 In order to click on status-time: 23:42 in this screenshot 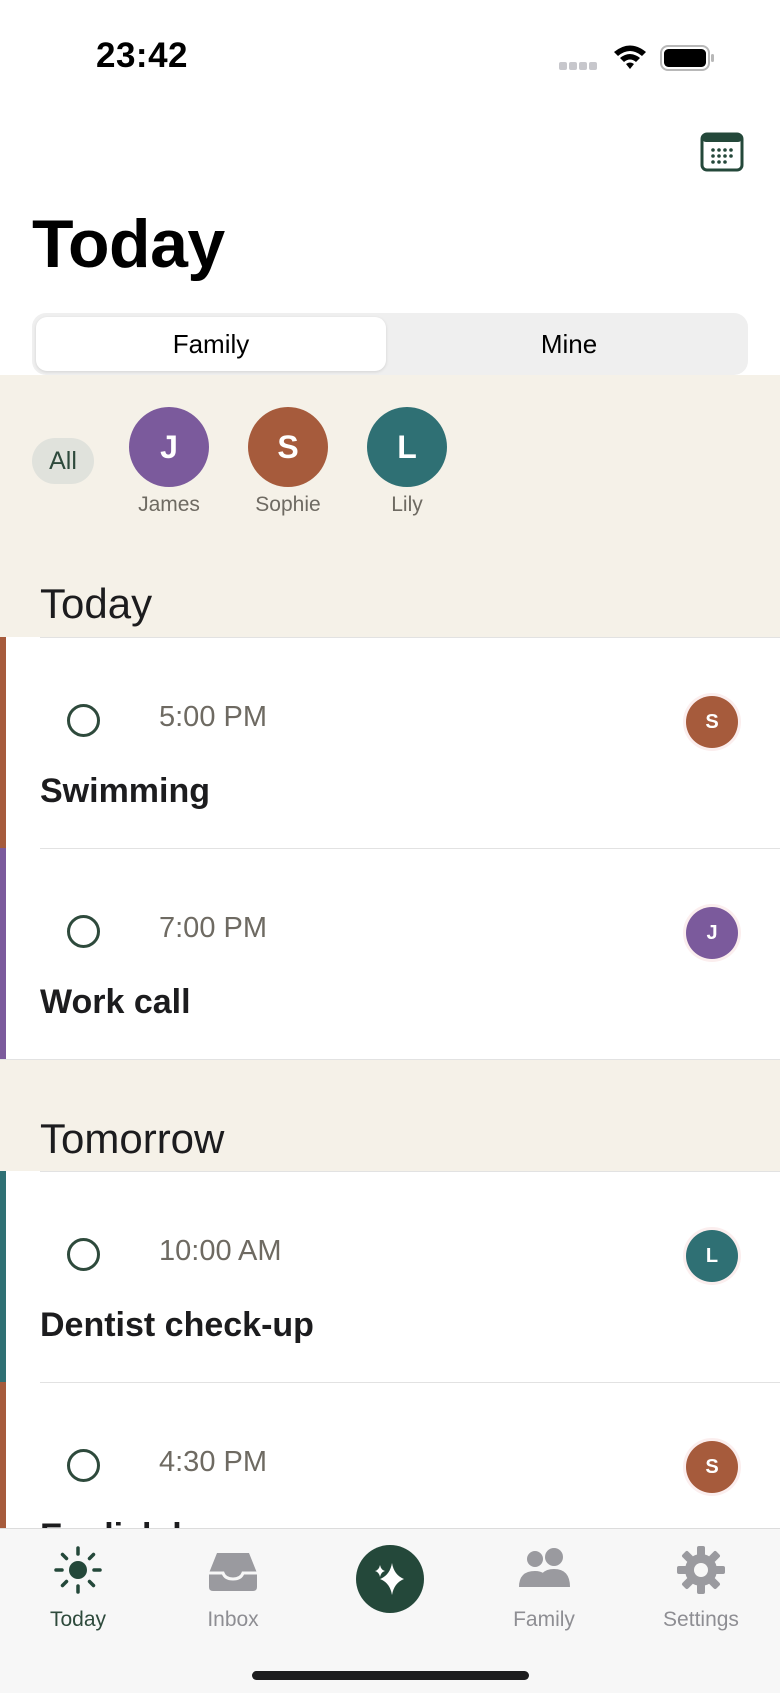, I will do `click(142, 55)`.